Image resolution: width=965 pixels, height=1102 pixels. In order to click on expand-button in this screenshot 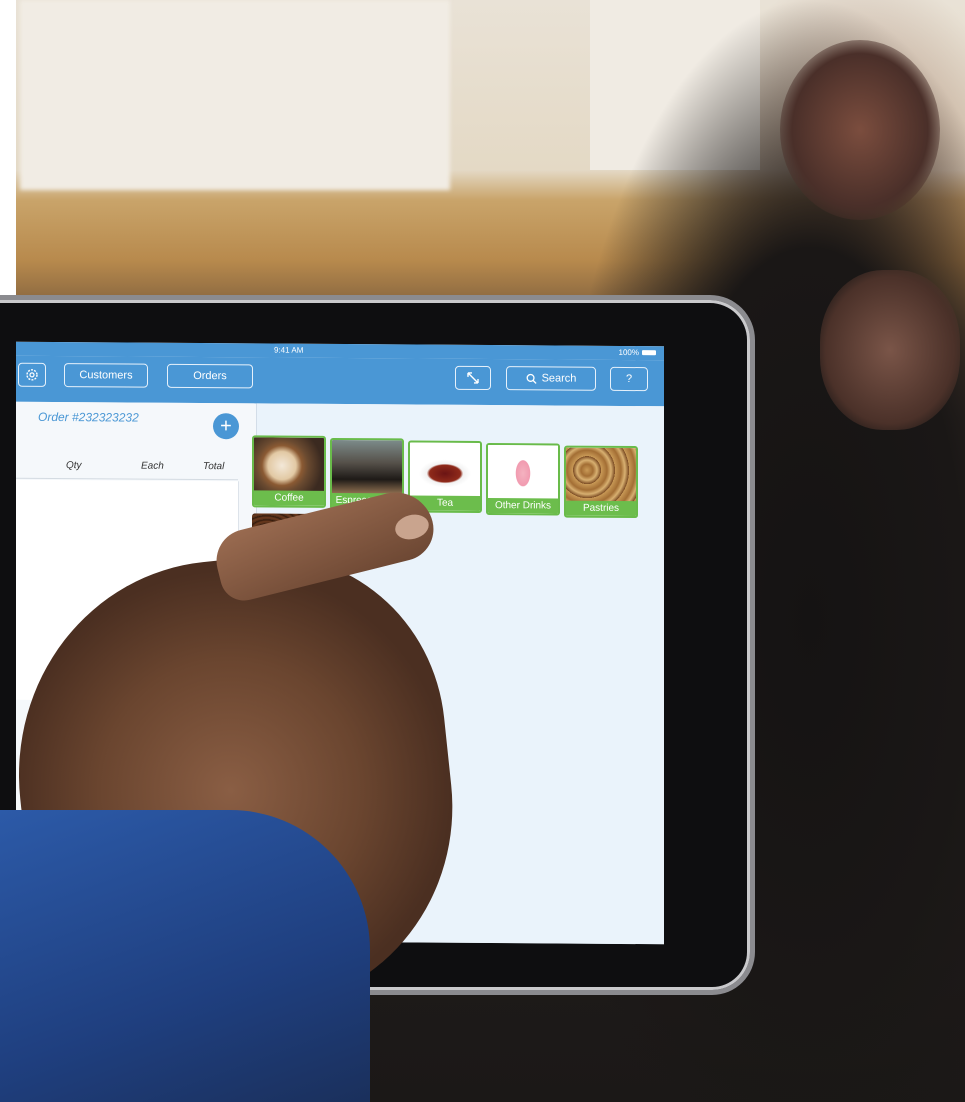, I will do `click(473, 378)`.